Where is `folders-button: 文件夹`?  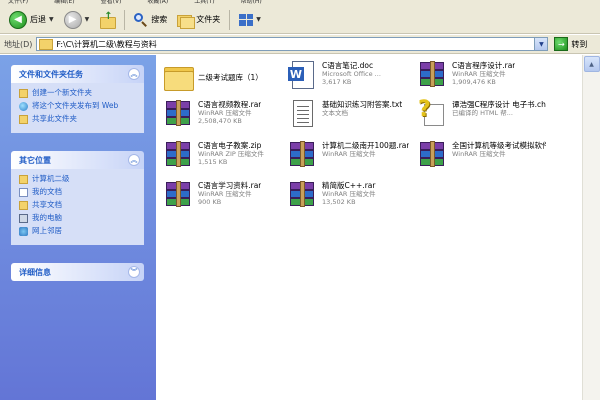 folders-button: 文件夹 is located at coordinates (198, 20).